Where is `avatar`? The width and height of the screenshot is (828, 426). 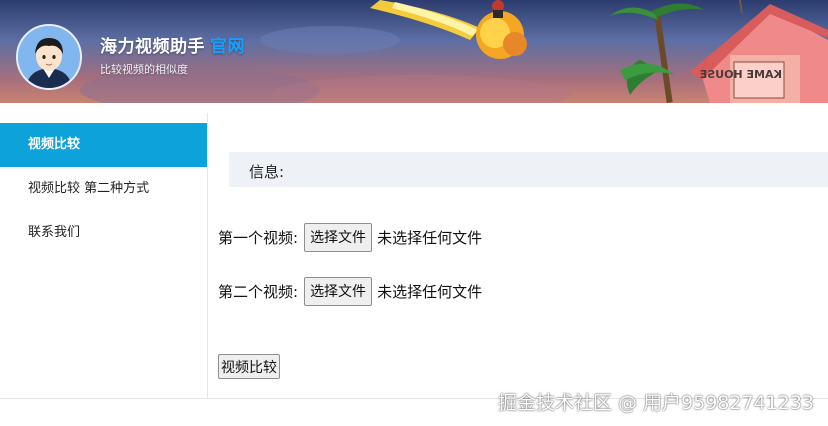 avatar is located at coordinates (49, 57).